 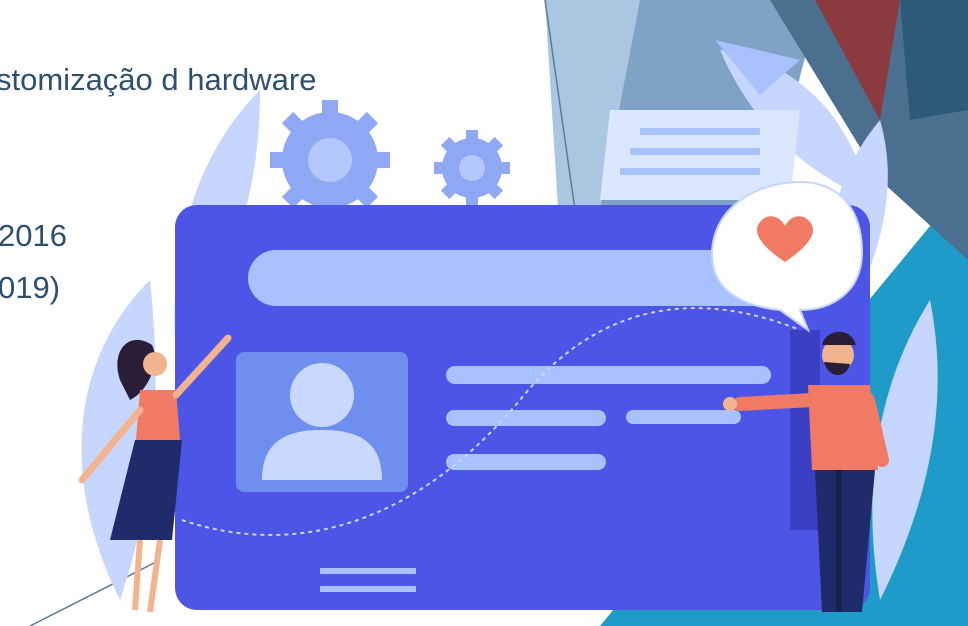 What do you see at coordinates (934, 60) in the screenshot?
I see `bg-shape-navy` at bounding box center [934, 60].